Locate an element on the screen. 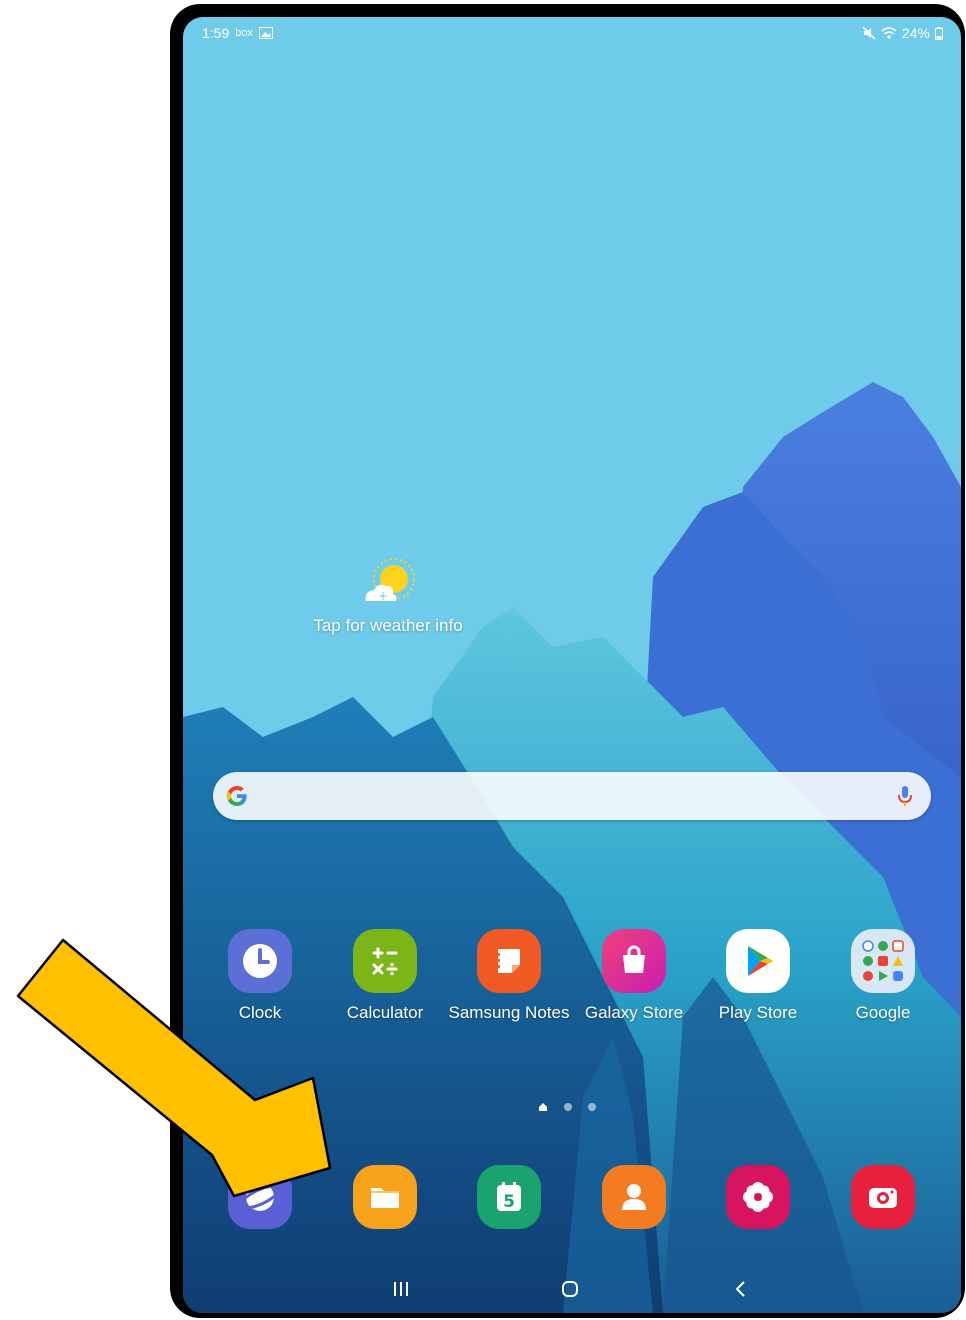 This screenshot has width=966, height=1320. dock-app-calendar: 5 is located at coordinates (509, 1197).